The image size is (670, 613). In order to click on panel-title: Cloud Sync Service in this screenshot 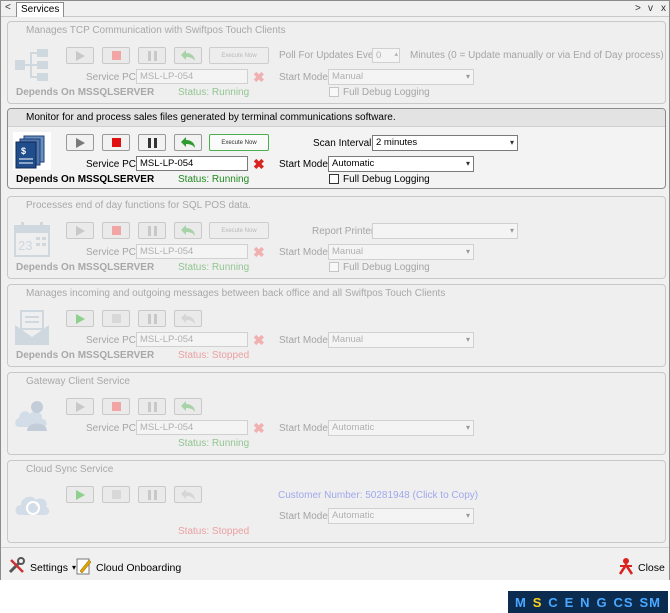, I will do `click(70, 469)`.